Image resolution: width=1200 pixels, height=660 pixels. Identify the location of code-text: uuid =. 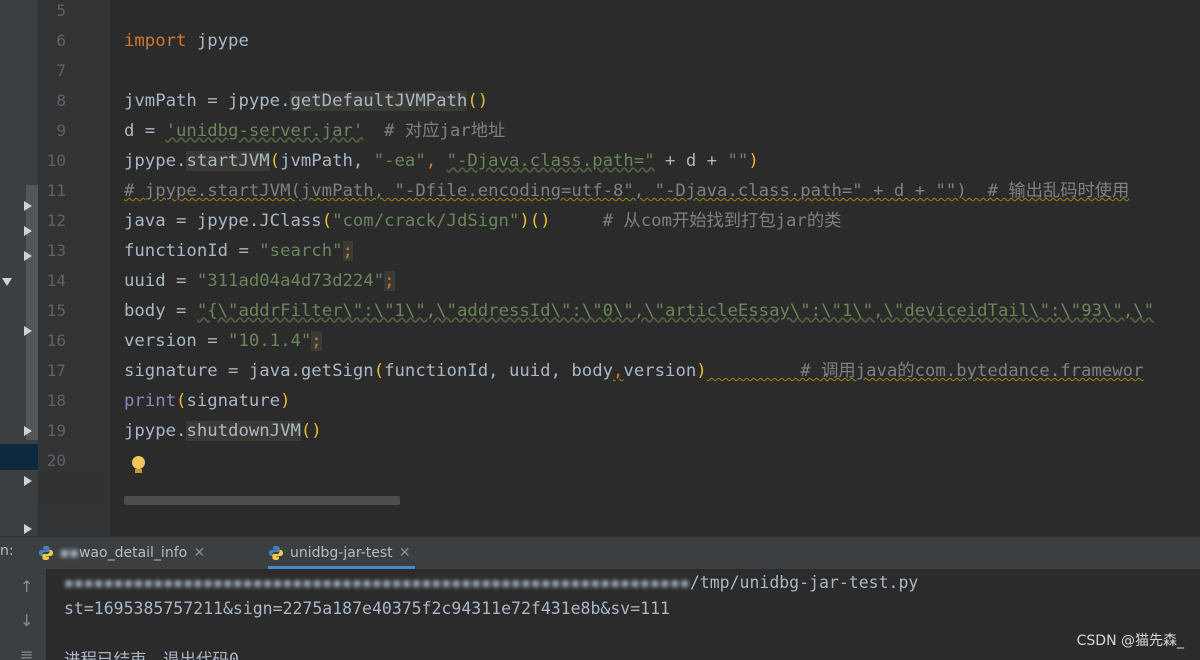
(160, 281).